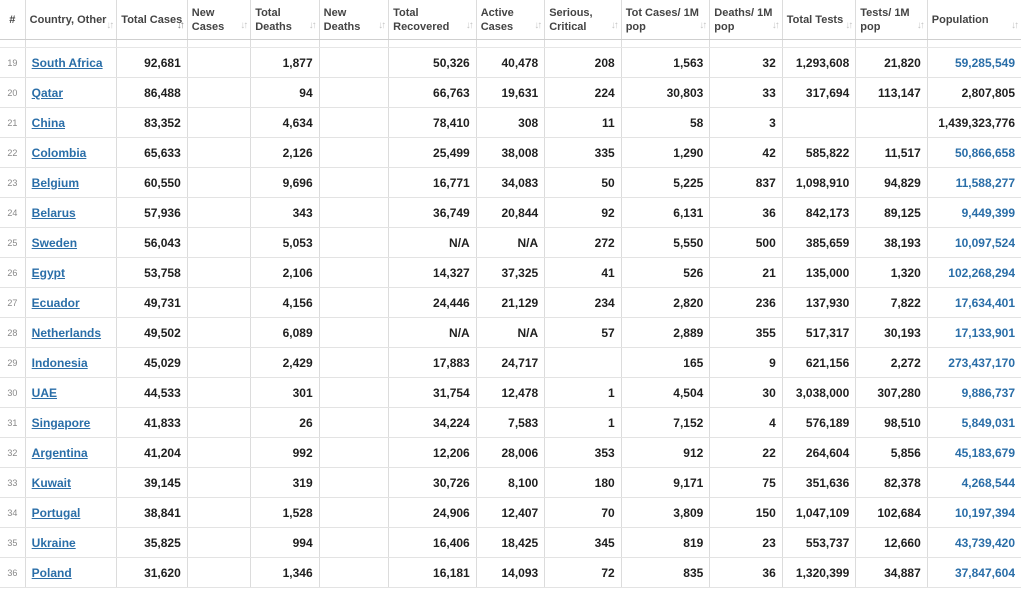 This screenshot has height=593, width=1021. I want to click on column-header-country: Country, Other ↓↑, so click(71, 20).